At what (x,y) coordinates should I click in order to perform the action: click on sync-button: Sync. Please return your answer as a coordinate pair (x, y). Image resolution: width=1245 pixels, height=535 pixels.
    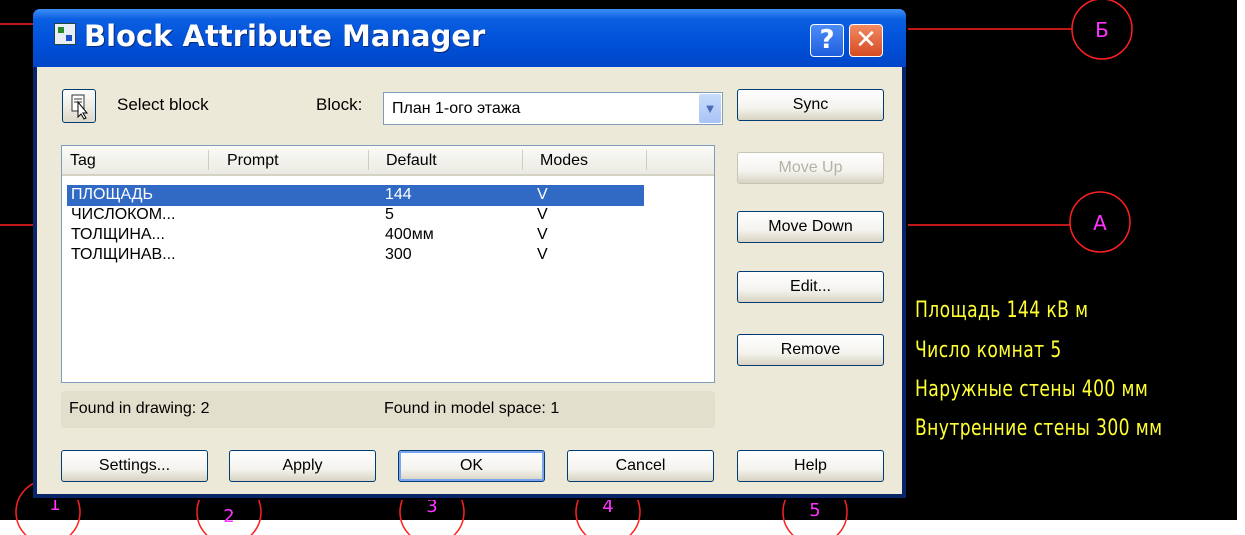
    Looking at the image, I should click on (810, 105).